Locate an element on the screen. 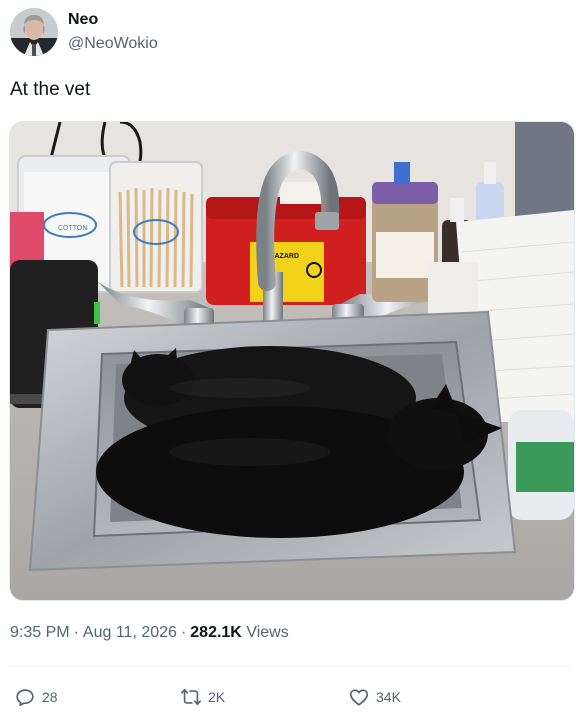 The height and width of the screenshot is (719, 580). views-label: Views is located at coordinates (267, 632).